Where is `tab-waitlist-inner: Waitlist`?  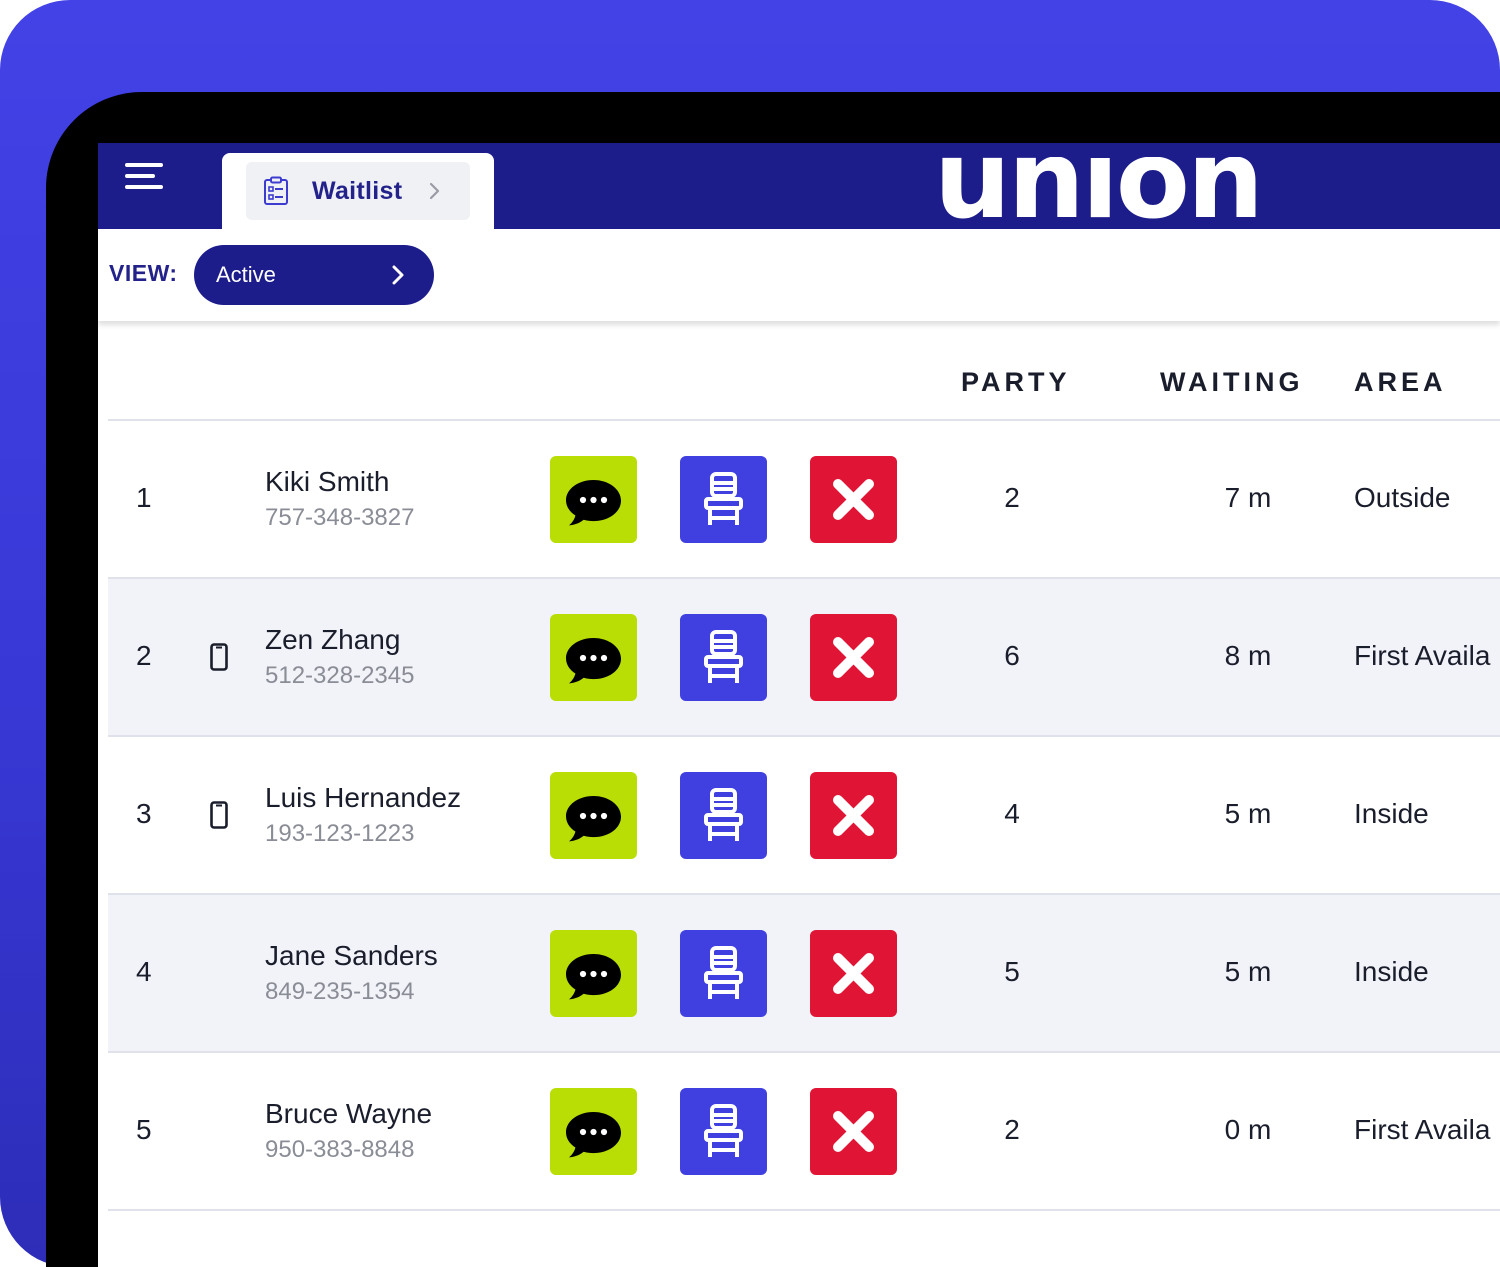 tab-waitlist-inner: Waitlist is located at coordinates (358, 191).